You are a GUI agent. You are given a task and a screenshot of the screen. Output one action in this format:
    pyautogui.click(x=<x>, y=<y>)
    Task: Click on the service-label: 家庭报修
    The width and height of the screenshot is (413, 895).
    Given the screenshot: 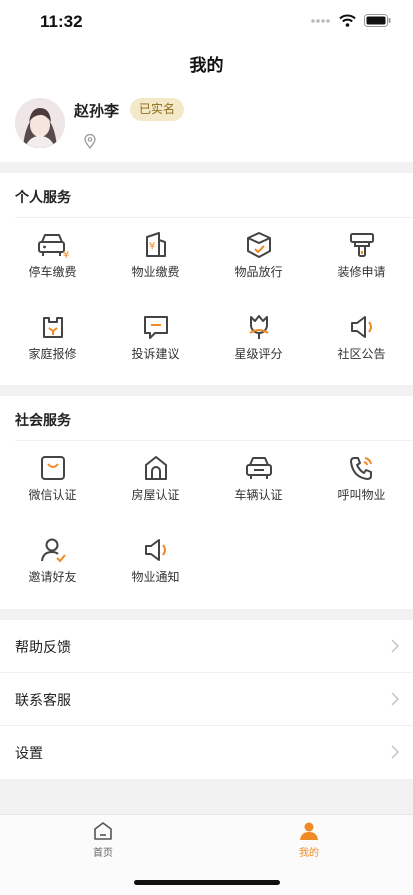 What is the action you would take?
    pyautogui.click(x=52, y=354)
    